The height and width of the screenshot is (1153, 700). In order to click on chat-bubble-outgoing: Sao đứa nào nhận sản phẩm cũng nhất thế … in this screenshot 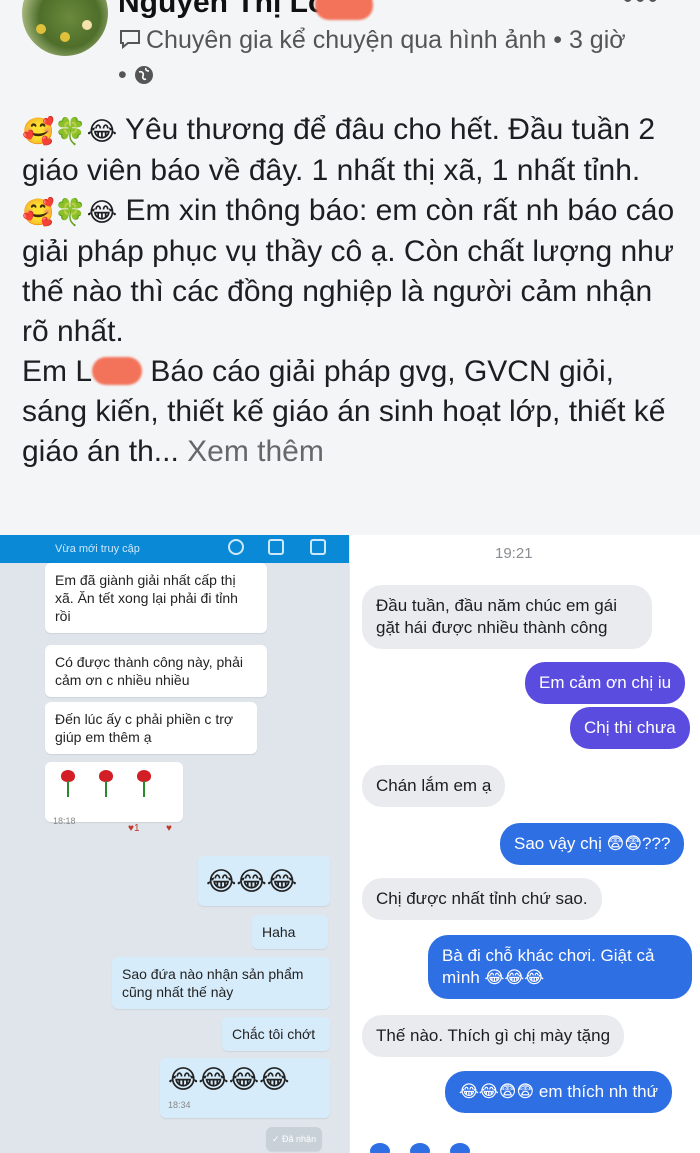, I will do `click(221, 983)`.